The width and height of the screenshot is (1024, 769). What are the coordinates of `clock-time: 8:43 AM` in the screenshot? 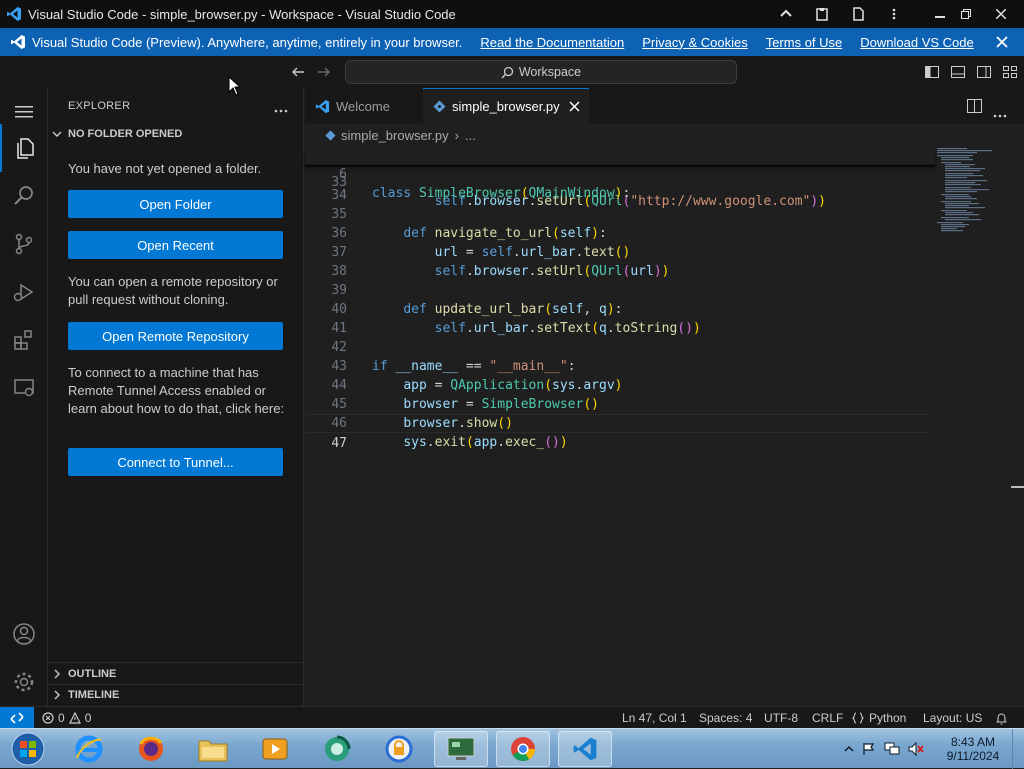 It's located at (973, 742).